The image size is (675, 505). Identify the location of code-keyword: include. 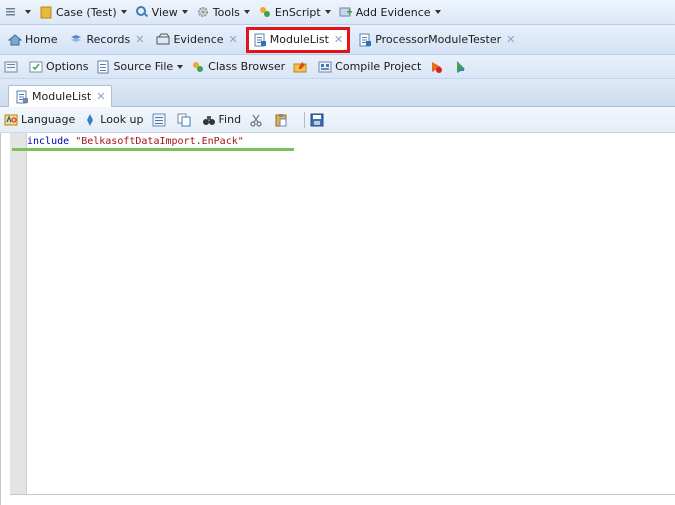
(48, 141).